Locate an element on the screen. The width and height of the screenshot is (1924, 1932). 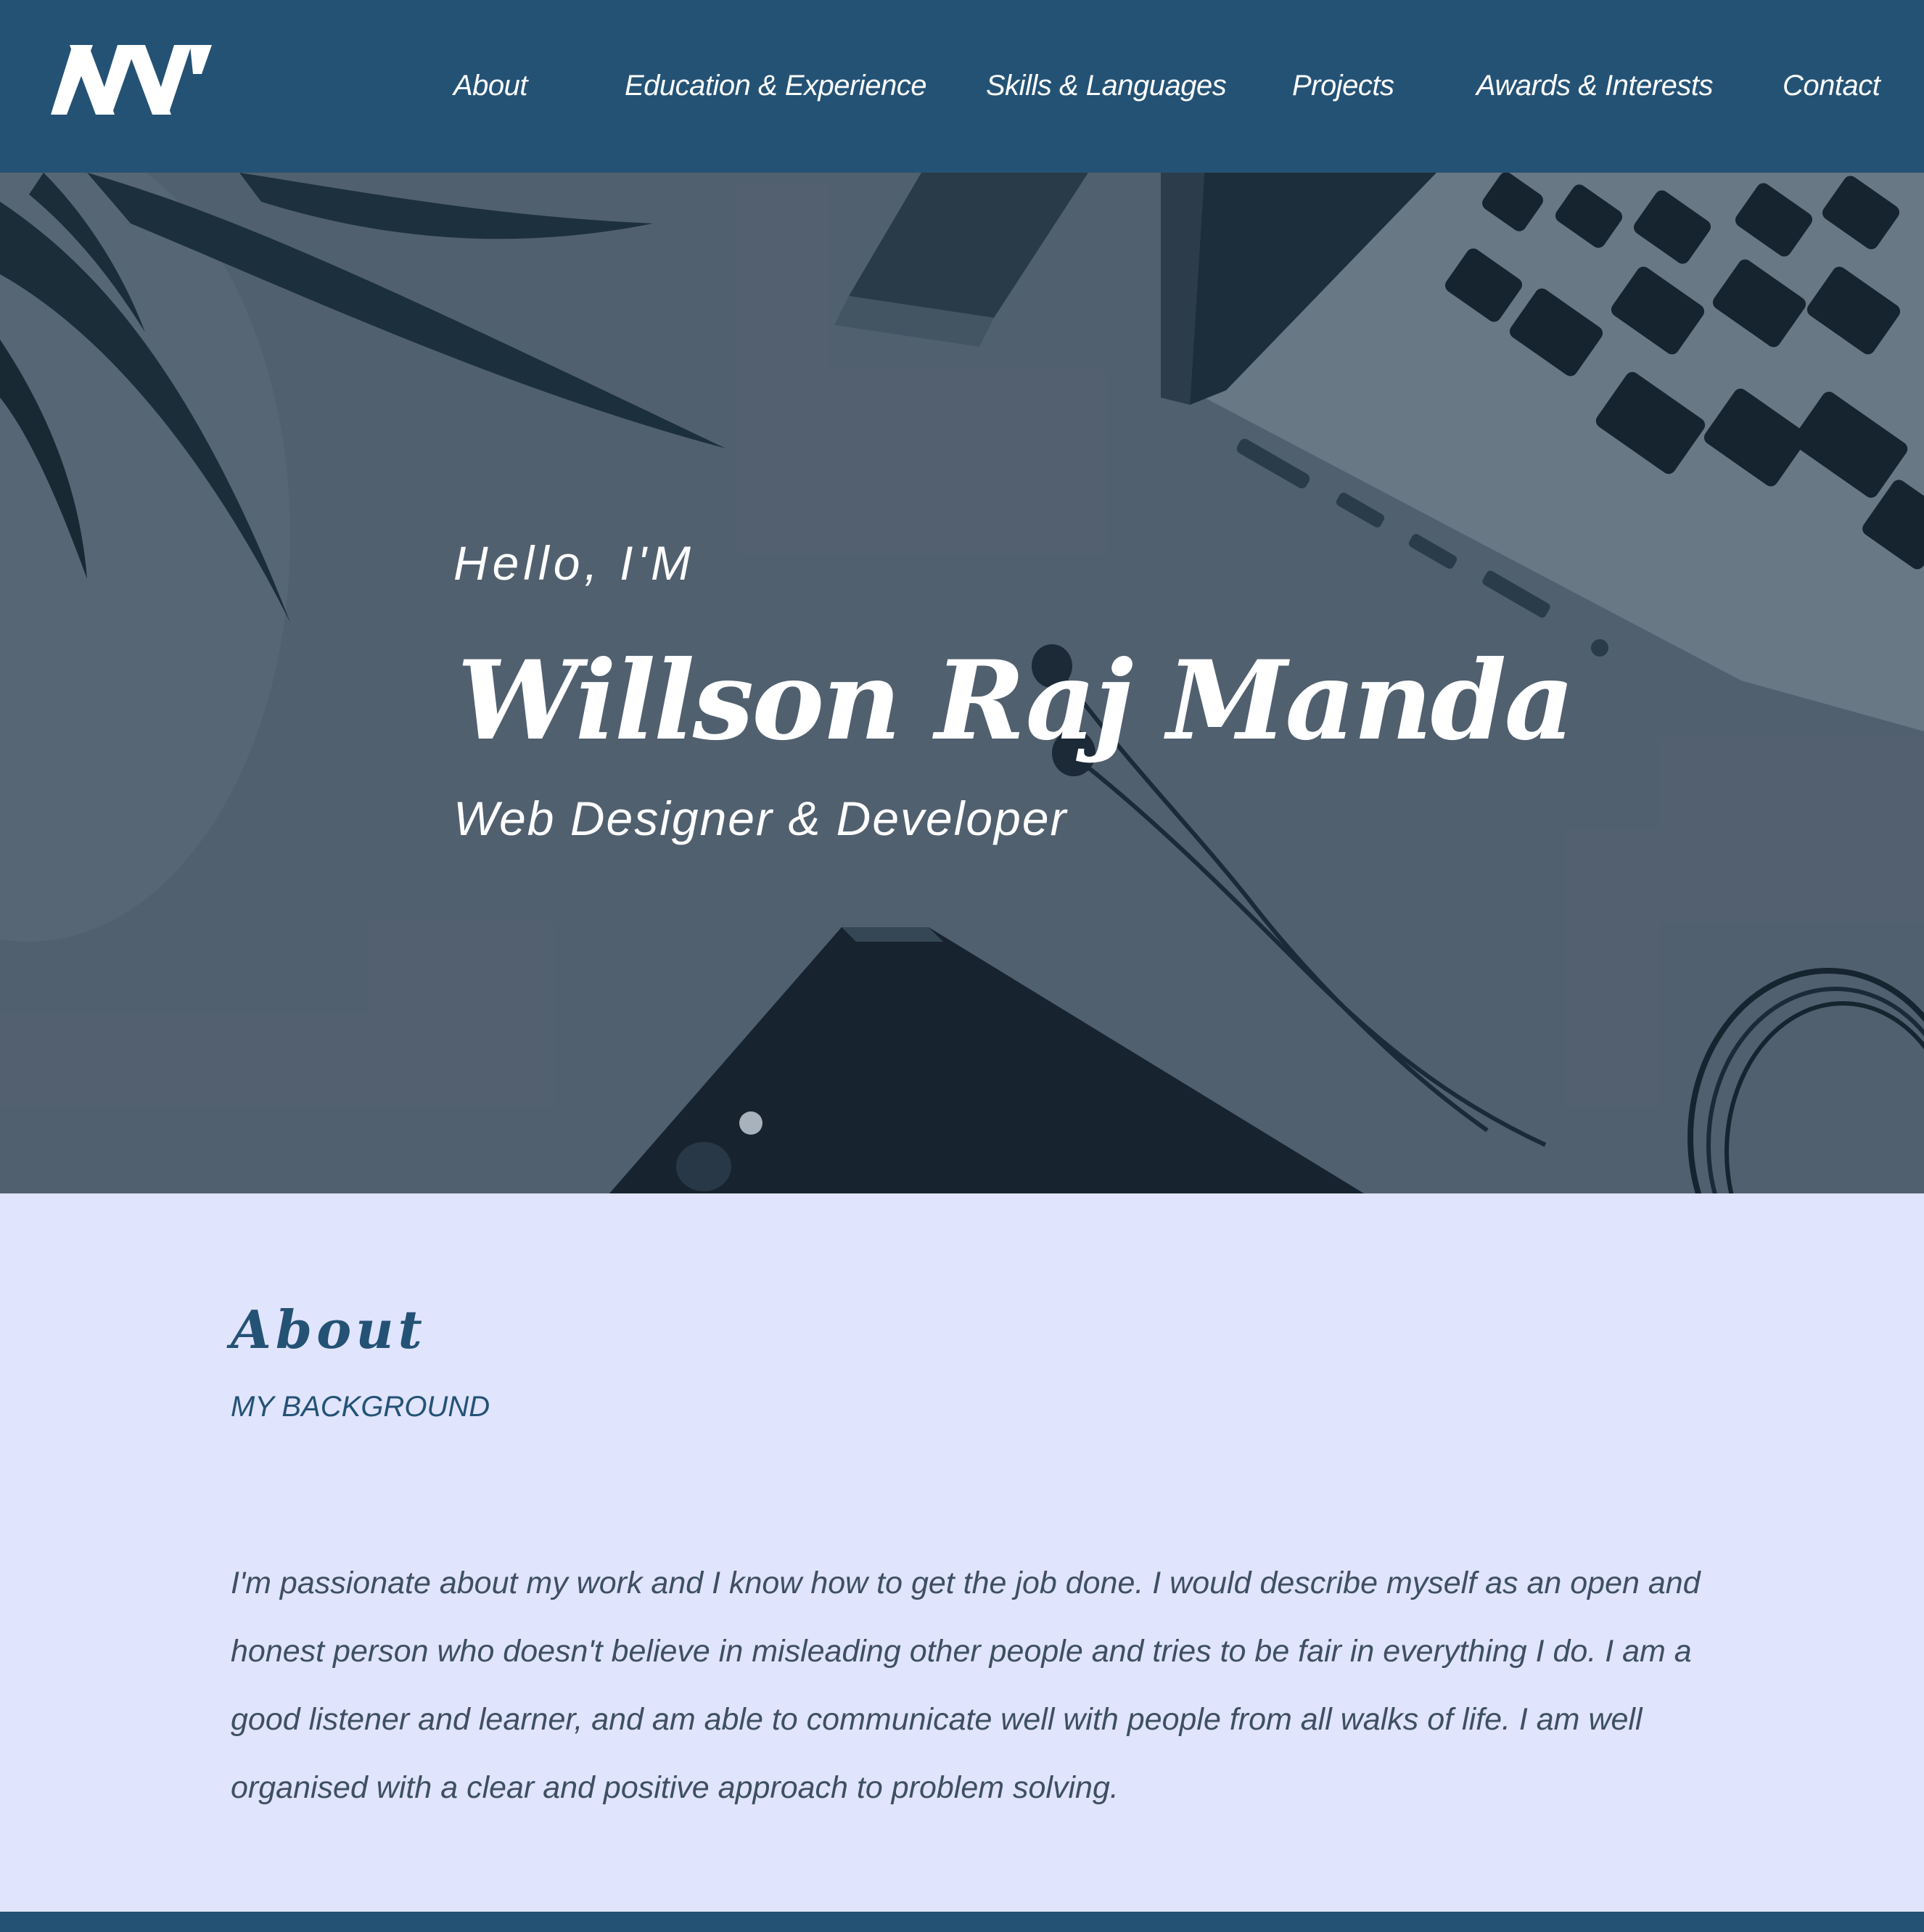
nav-about-link: About is located at coordinates (490, 85).